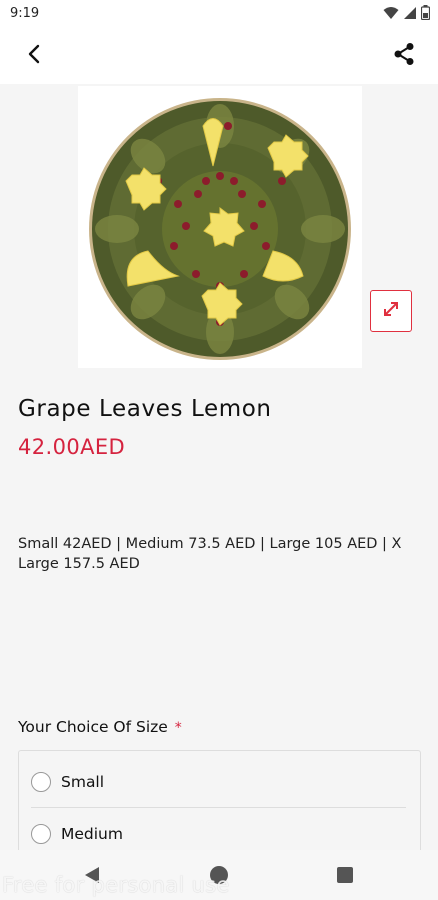  I want to click on signal-icon, so click(410, 14).